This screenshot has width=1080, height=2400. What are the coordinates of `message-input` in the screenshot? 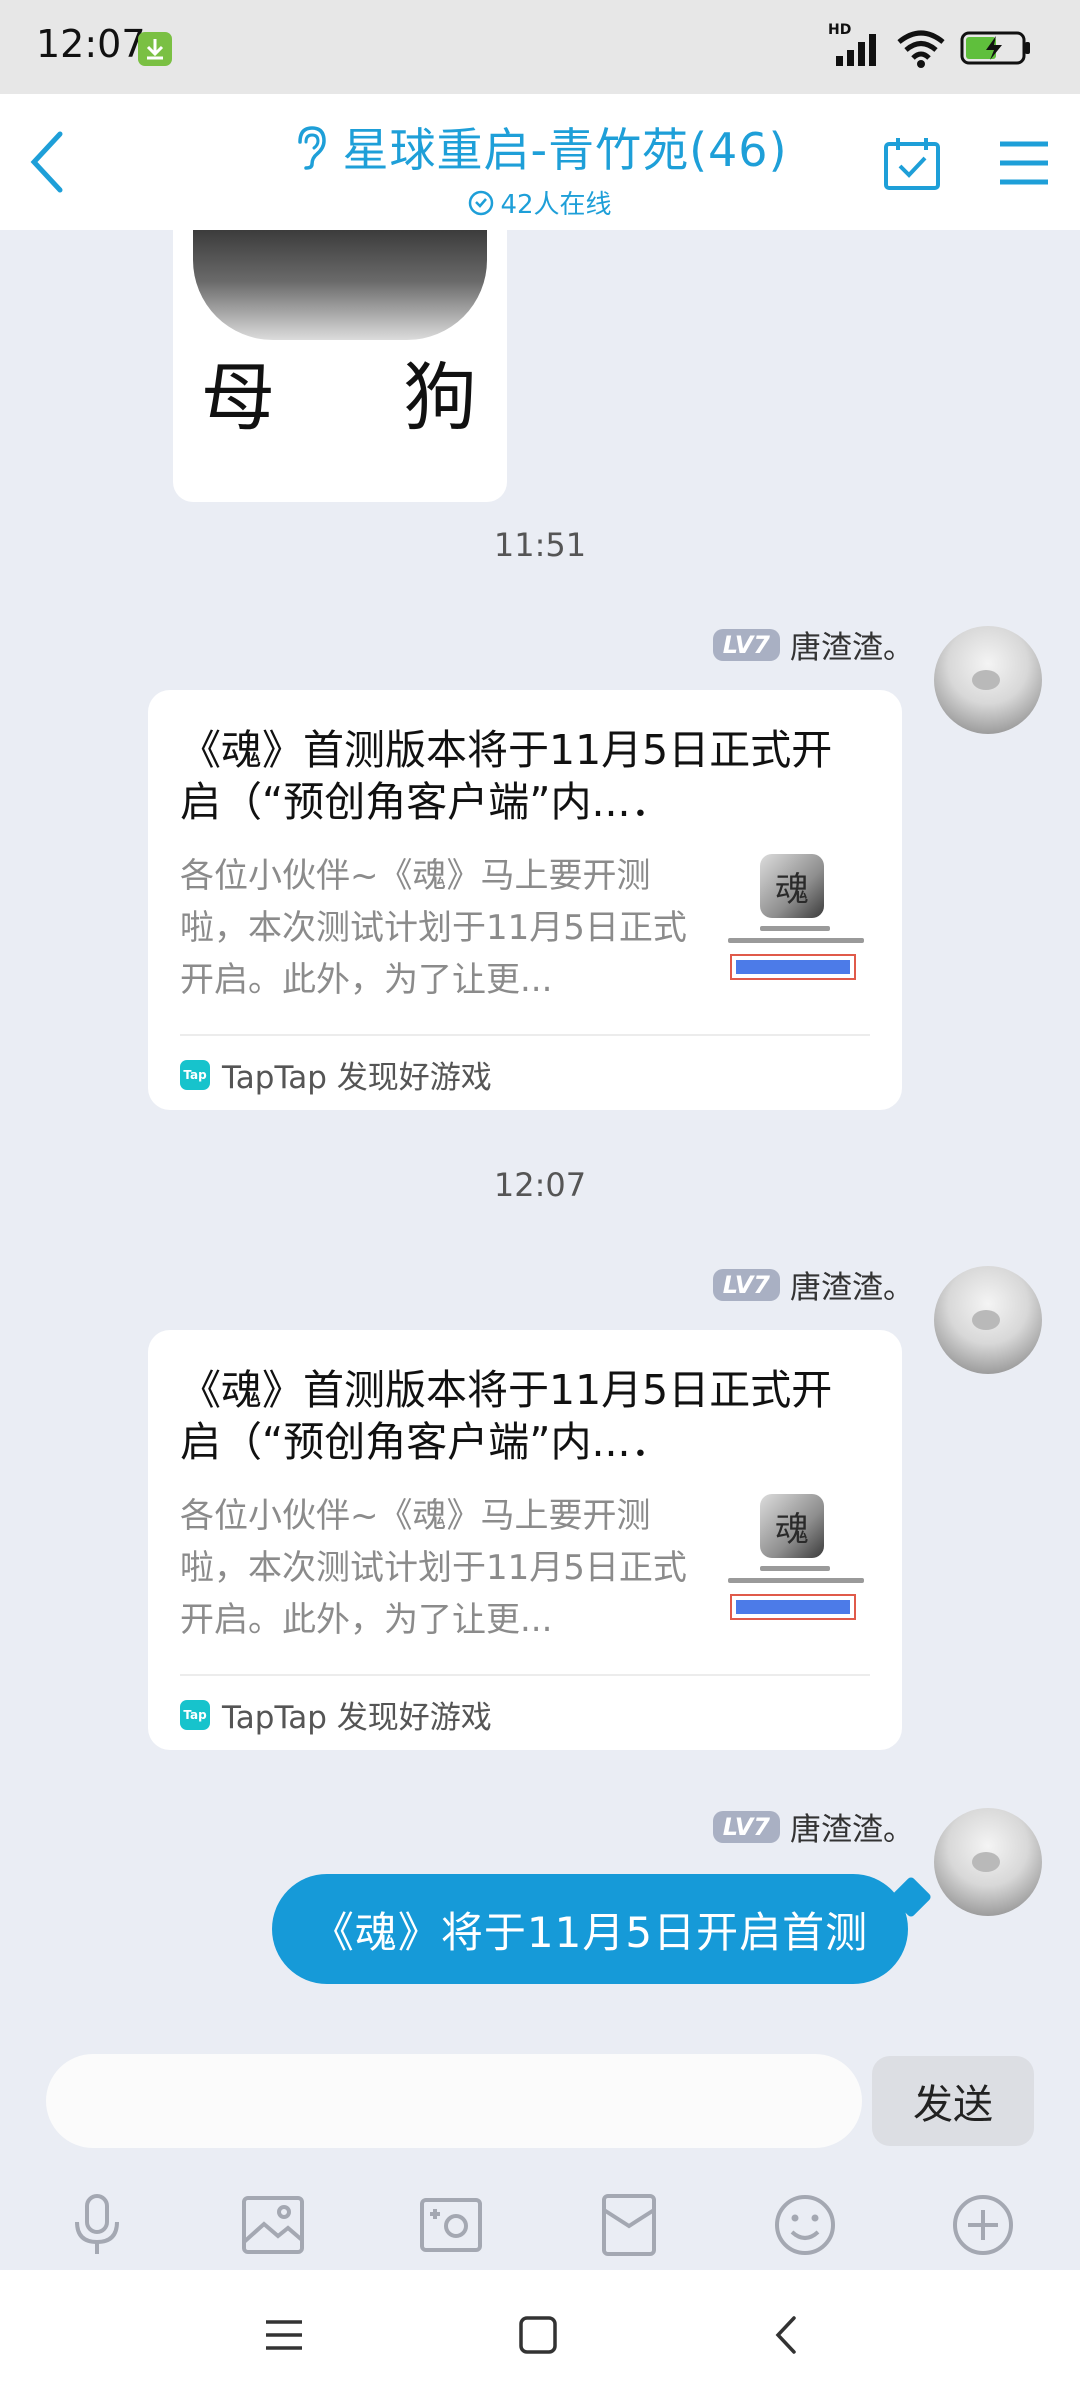 It's located at (454, 2101).